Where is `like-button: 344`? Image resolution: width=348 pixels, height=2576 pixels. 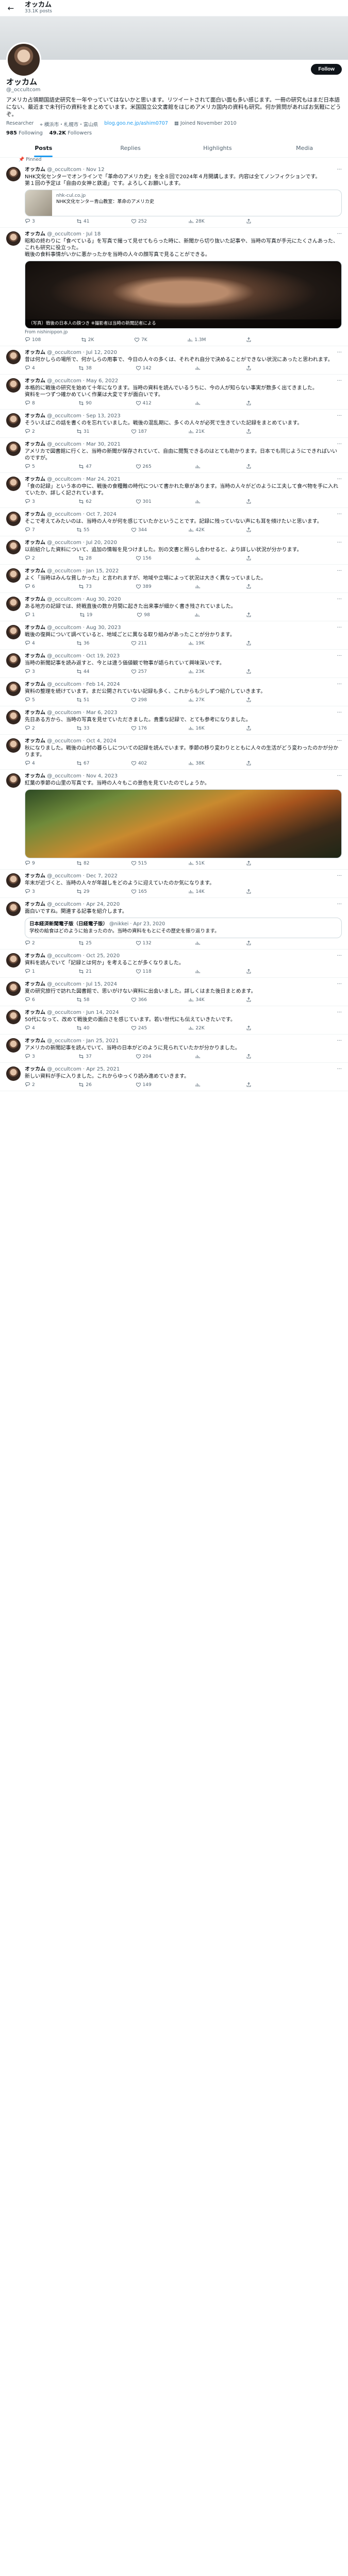 like-button: 344 is located at coordinates (139, 530).